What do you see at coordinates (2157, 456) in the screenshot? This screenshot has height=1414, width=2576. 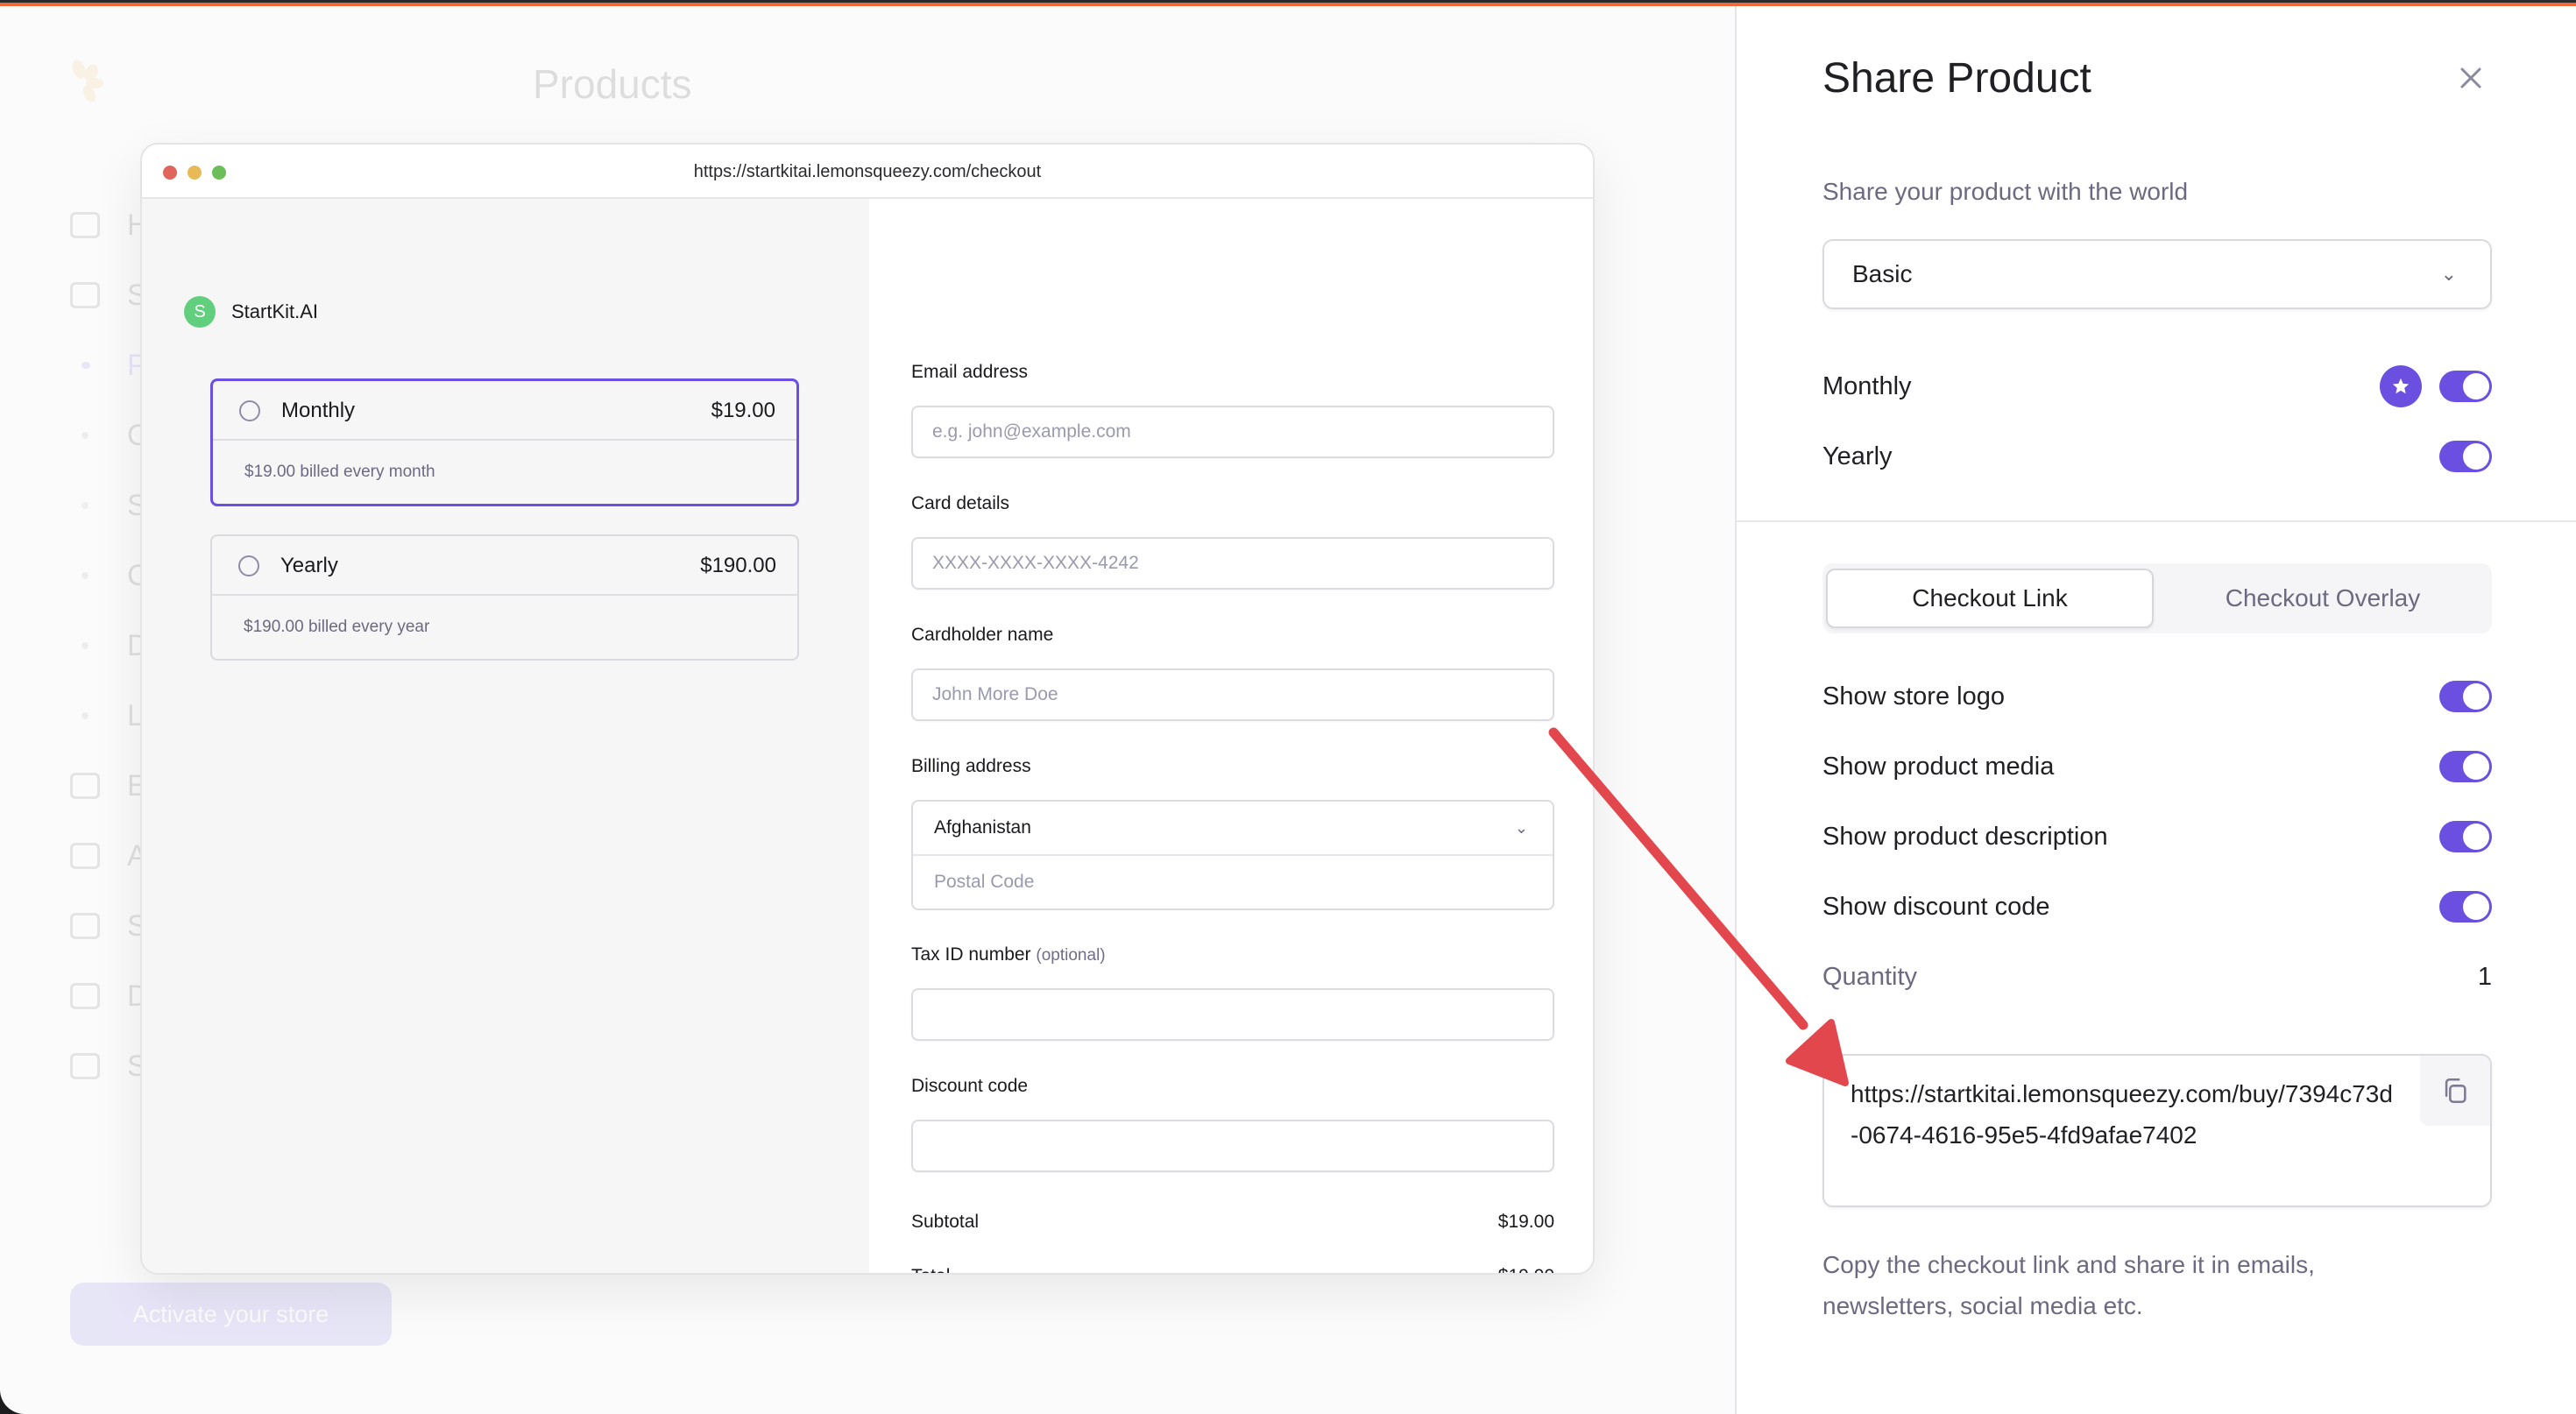 I see `variant-row-yearly: Yearly` at bounding box center [2157, 456].